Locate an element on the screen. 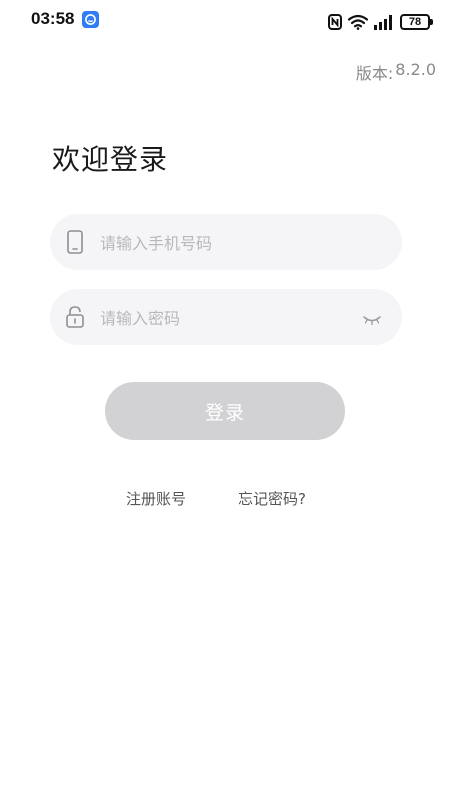  status-icons: 78 is located at coordinates (380, 22).